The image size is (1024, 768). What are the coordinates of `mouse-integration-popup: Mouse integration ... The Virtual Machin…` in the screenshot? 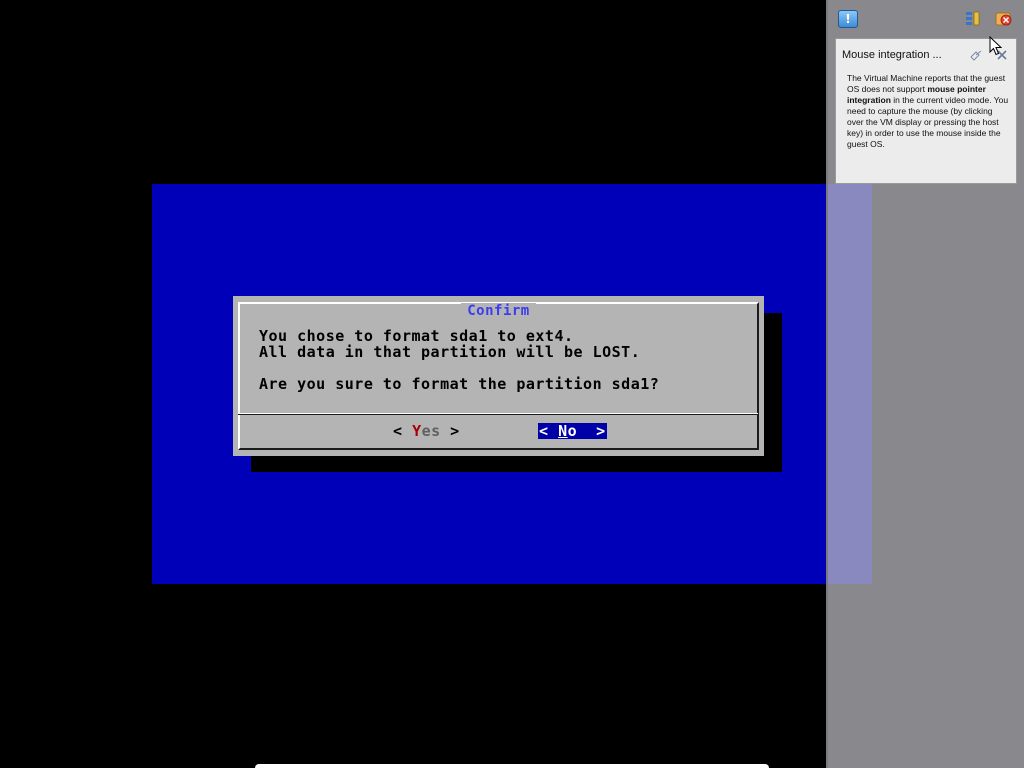 It's located at (926, 111).